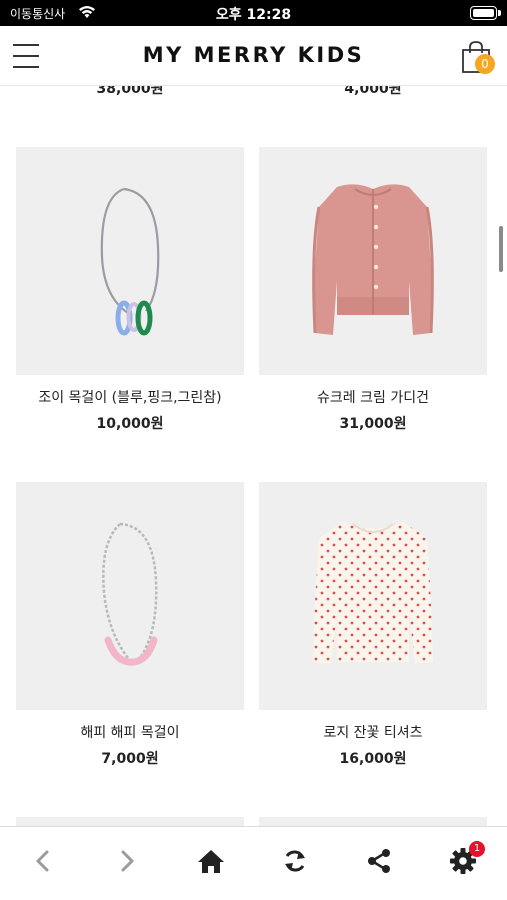 This screenshot has height=900, width=507. I want to click on cart-button: 0, so click(477, 58).